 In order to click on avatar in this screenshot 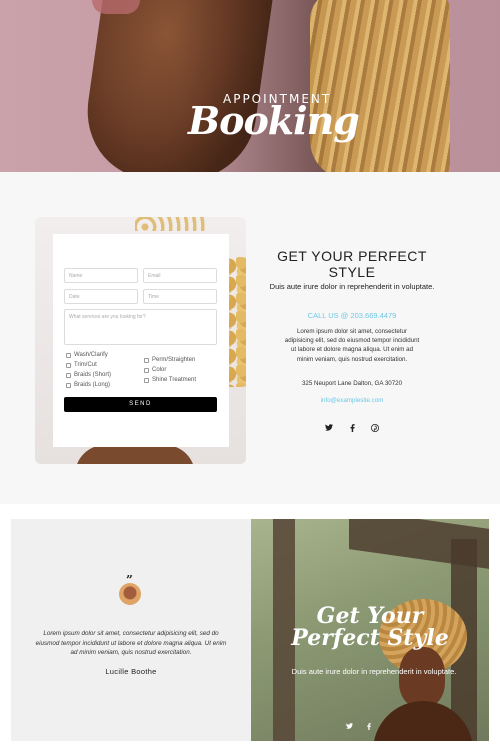, I will do `click(130, 594)`.